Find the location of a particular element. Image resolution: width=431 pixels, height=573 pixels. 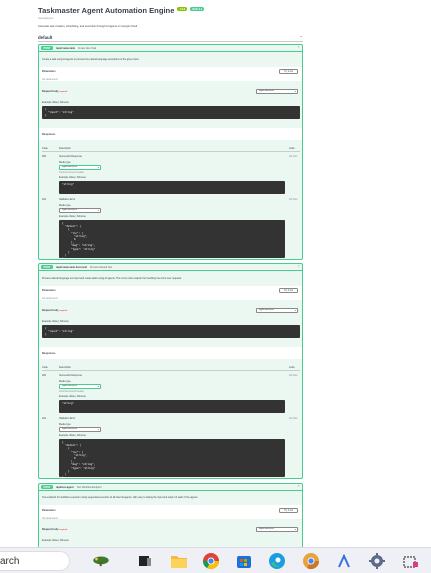

version-badge: 1.0.0 is located at coordinates (182, 9).